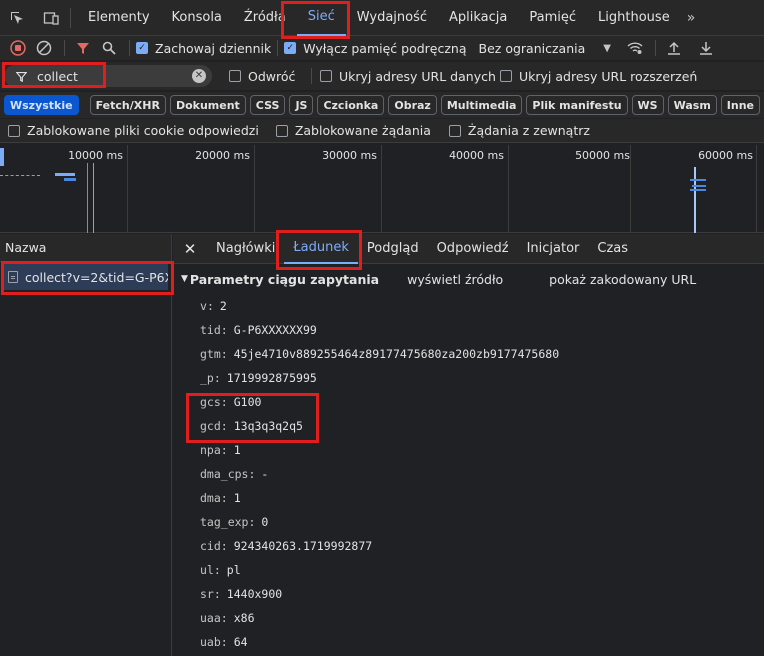  I want to click on inspect-element-icon, so click(17, 18).